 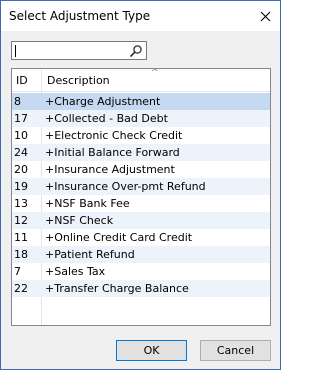 I want to click on header-divider, so click(x=141, y=91).